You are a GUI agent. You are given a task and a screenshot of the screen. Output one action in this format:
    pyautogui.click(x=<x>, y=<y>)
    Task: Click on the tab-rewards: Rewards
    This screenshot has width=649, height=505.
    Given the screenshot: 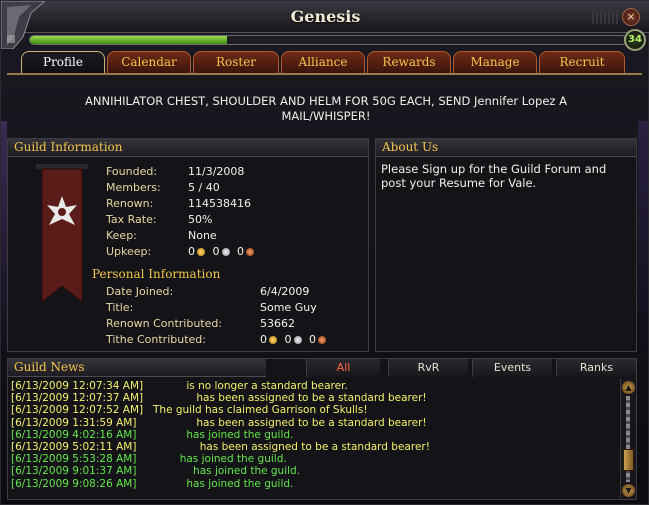 What is the action you would take?
    pyautogui.click(x=409, y=62)
    